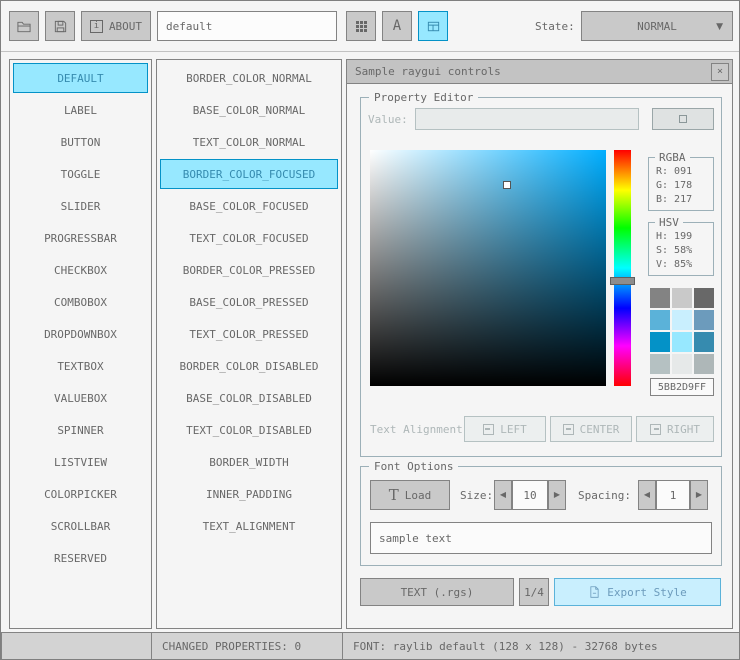 Image resolution: width=740 pixels, height=660 pixels. What do you see at coordinates (622, 280) in the screenshot?
I see `hue-handle` at bounding box center [622, 280].